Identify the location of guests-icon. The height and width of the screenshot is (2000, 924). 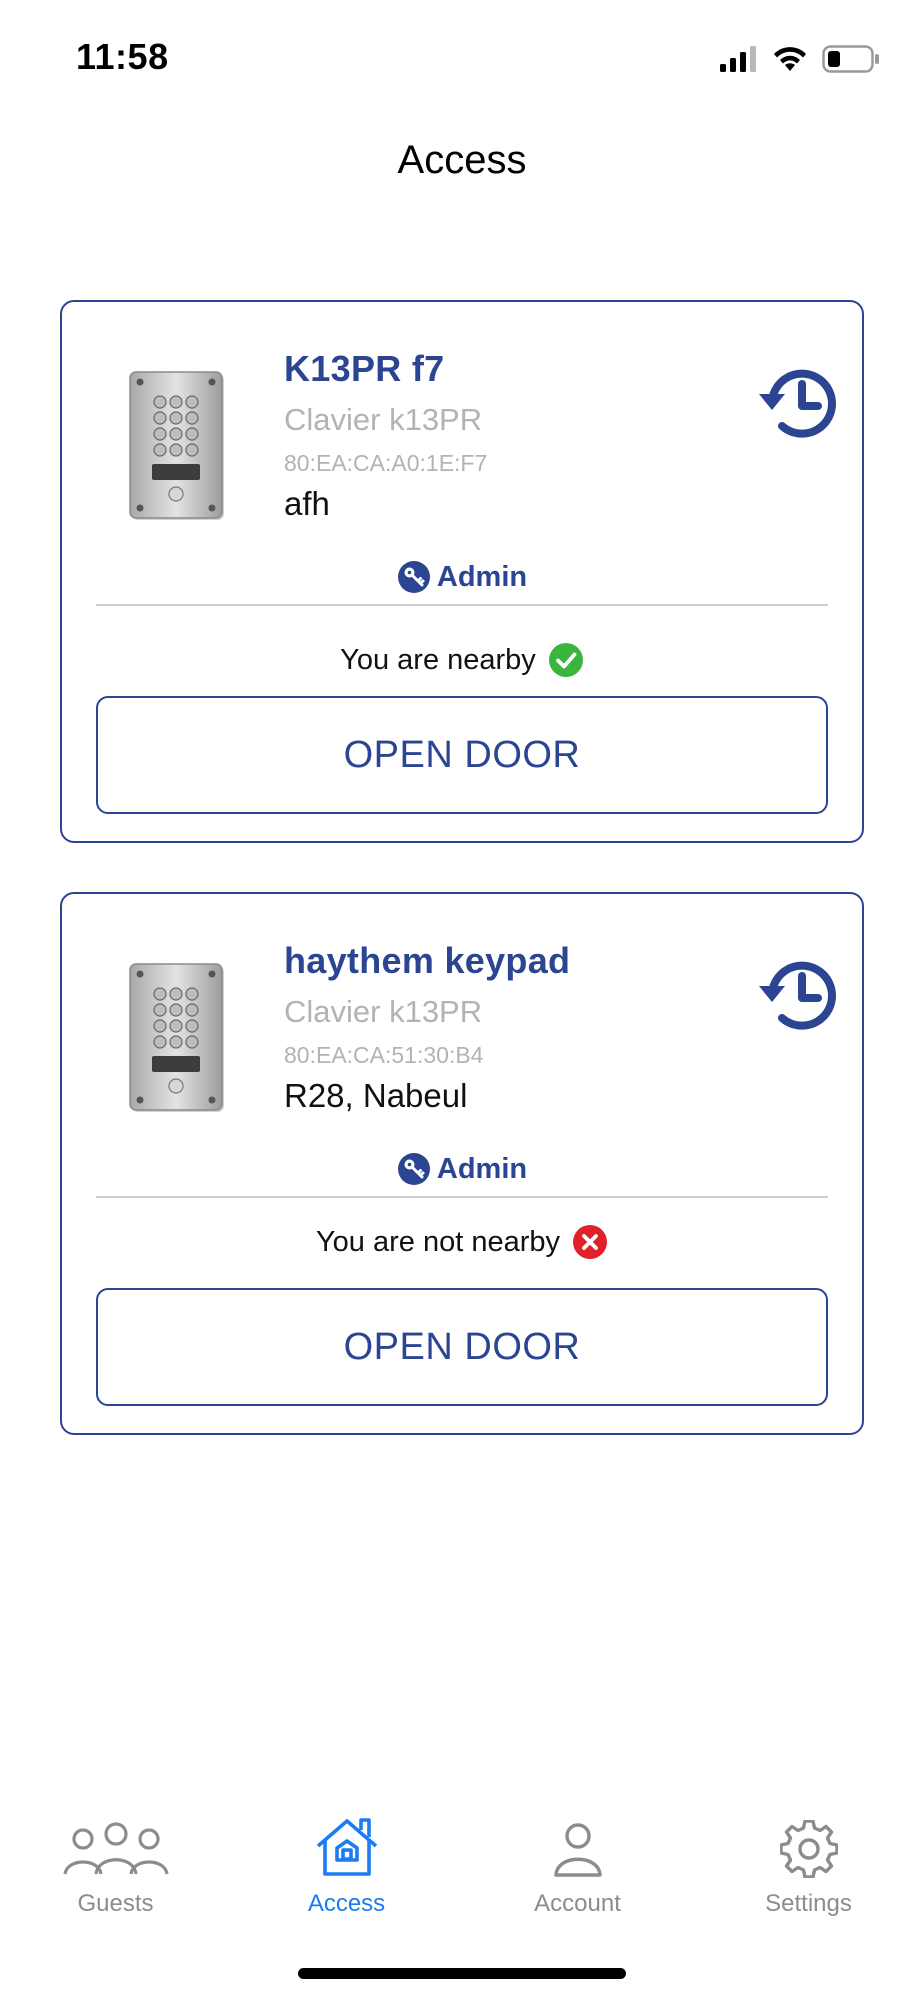
(115, 1848).